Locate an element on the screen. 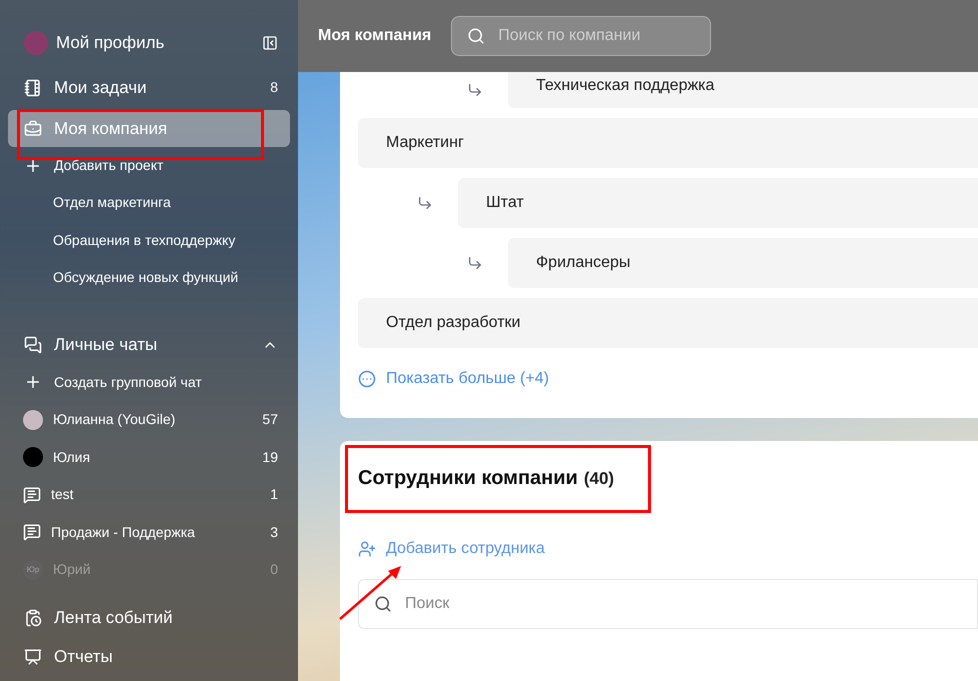 This screenshot has width=978, height=681. count-label: 57 is located at coordinates (270, 420).